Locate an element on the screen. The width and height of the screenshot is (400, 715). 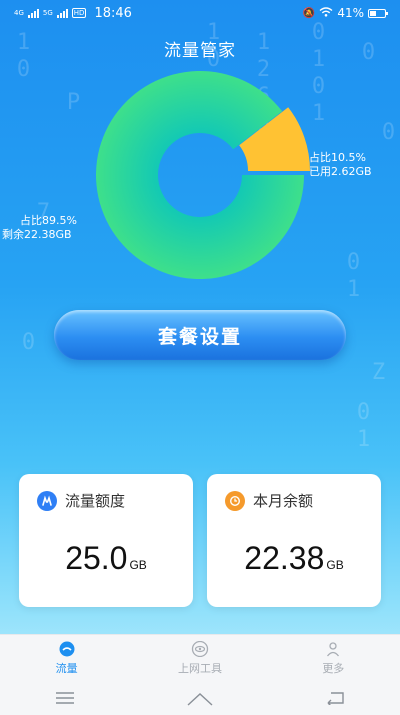
quota-card-title: 流量额度 is located at coordinates (95, 501).